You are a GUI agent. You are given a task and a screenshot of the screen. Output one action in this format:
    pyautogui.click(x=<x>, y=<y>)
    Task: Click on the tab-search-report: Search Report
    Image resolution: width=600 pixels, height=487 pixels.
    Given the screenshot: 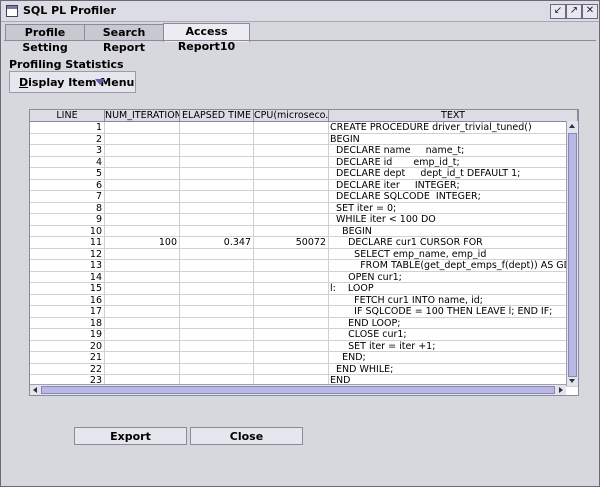 What is the action you would take?
    pyautogui.click(x=124, y=39)
    